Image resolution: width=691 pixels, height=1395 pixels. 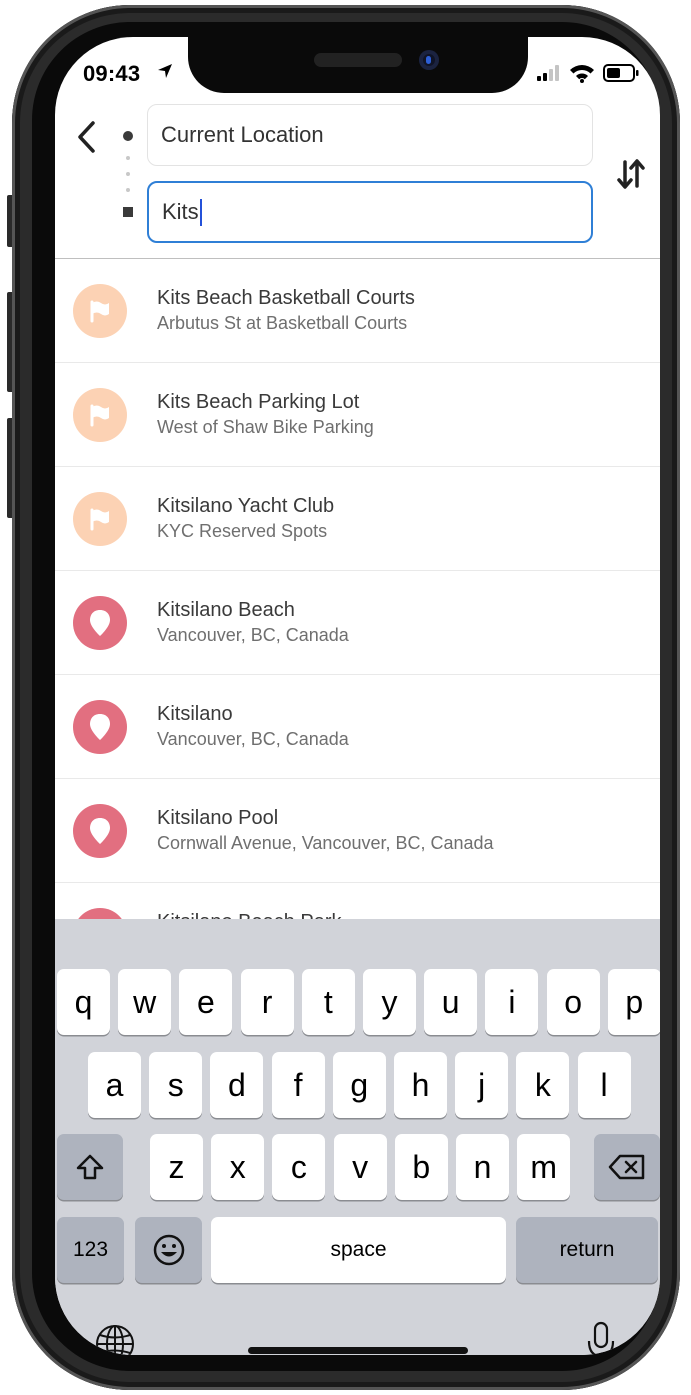 I want to click on result-subtitle: Arbutus St at Basketball Courts, so click(x=282, y=323).